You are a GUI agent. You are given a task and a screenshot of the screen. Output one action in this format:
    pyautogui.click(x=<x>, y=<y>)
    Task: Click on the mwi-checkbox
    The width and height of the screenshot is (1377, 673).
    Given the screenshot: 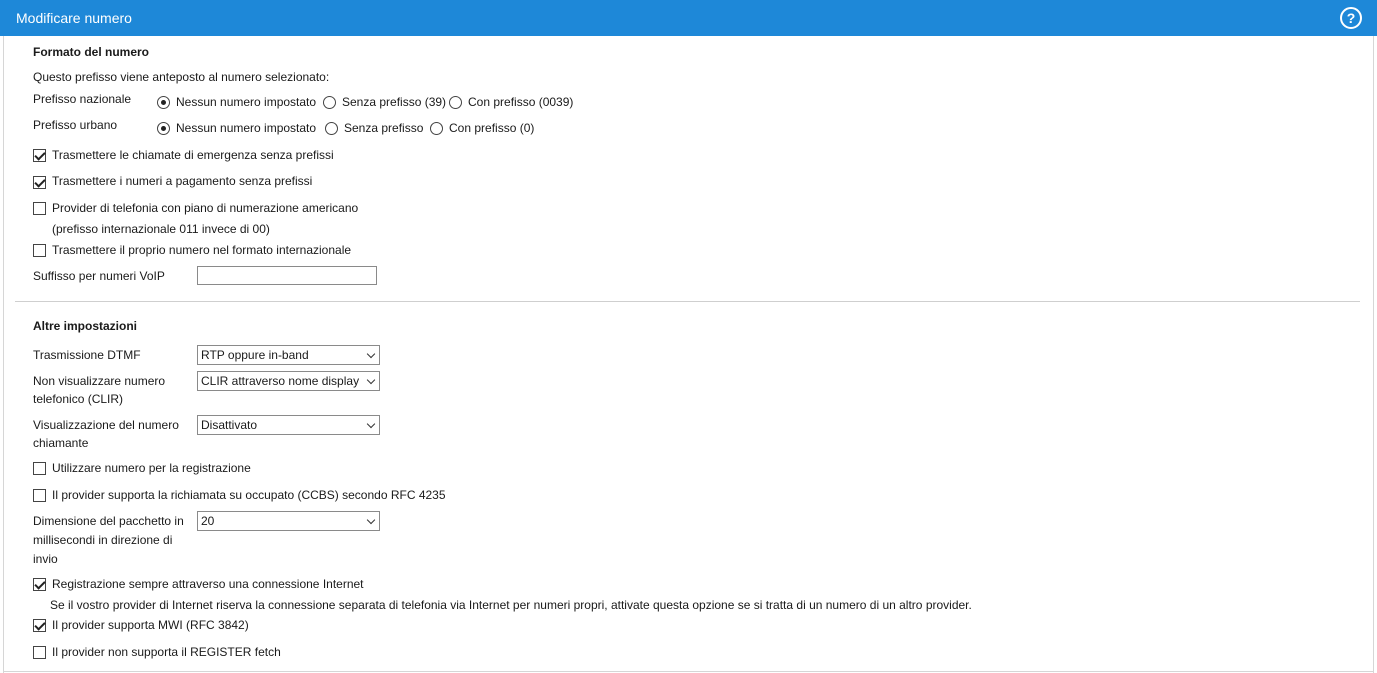 What is the action you would take?
    pyautogui.click(x=39, y=625)
    